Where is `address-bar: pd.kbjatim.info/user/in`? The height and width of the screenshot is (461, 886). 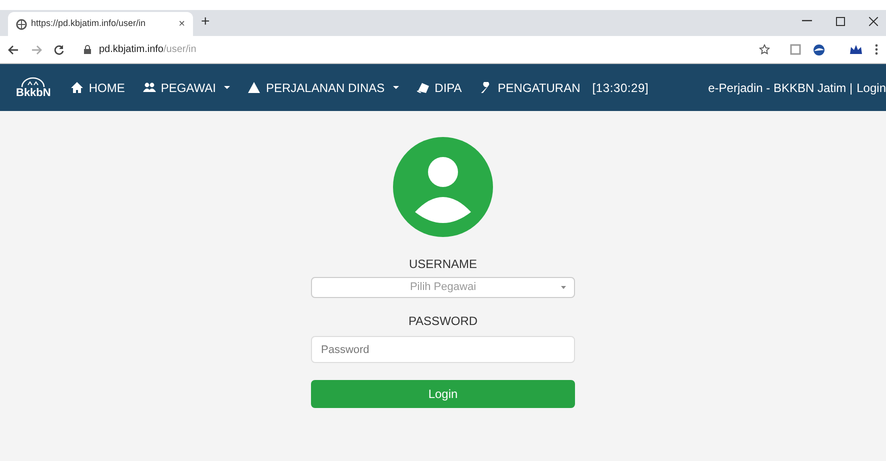 address-bar: pd.kbjatim.info/user/in is located at coordinates (411, 49).